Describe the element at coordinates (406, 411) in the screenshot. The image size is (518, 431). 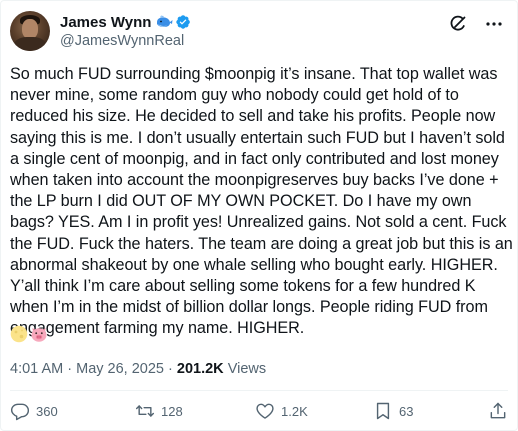
I see `bookmark-count: 63` at that location.